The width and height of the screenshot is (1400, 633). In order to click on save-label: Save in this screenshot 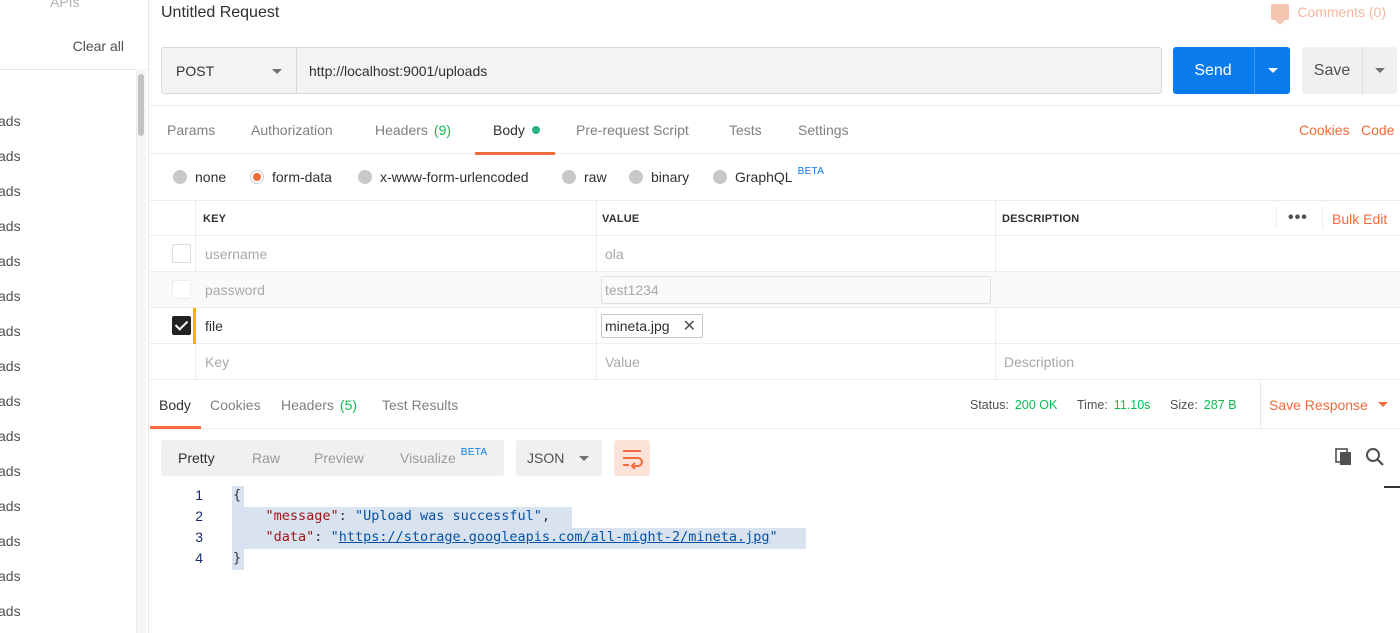, I will do `click(1332, 70)`.